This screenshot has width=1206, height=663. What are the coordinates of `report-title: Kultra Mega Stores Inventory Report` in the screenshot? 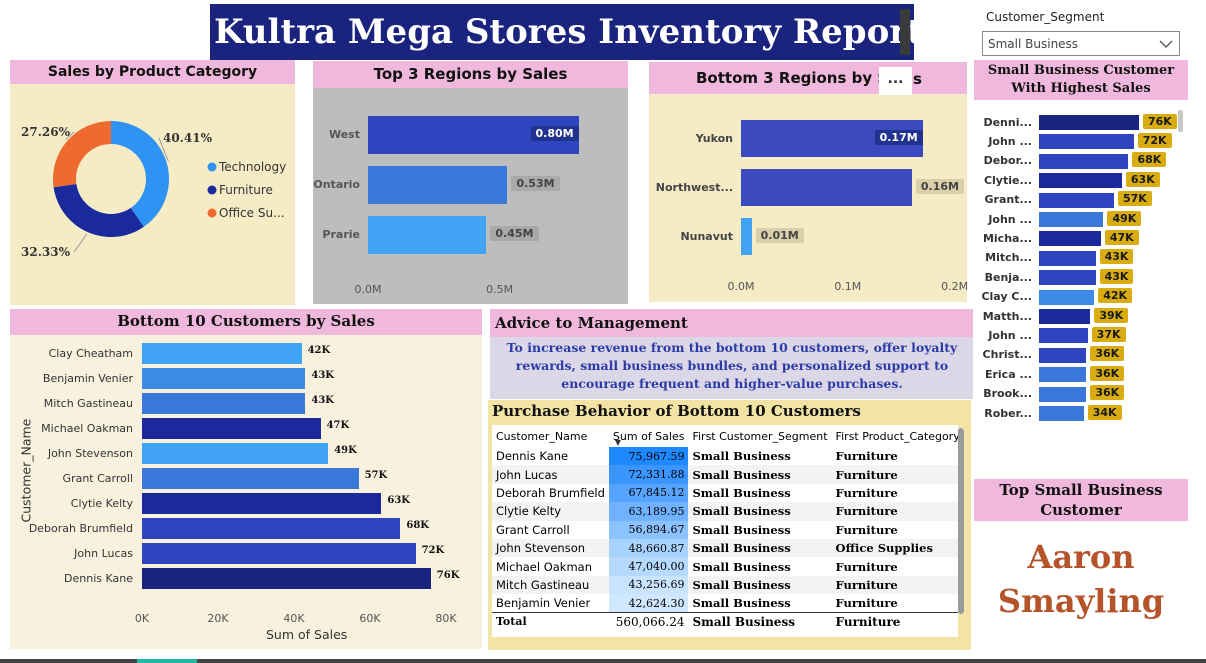 It's located at (562, 32).